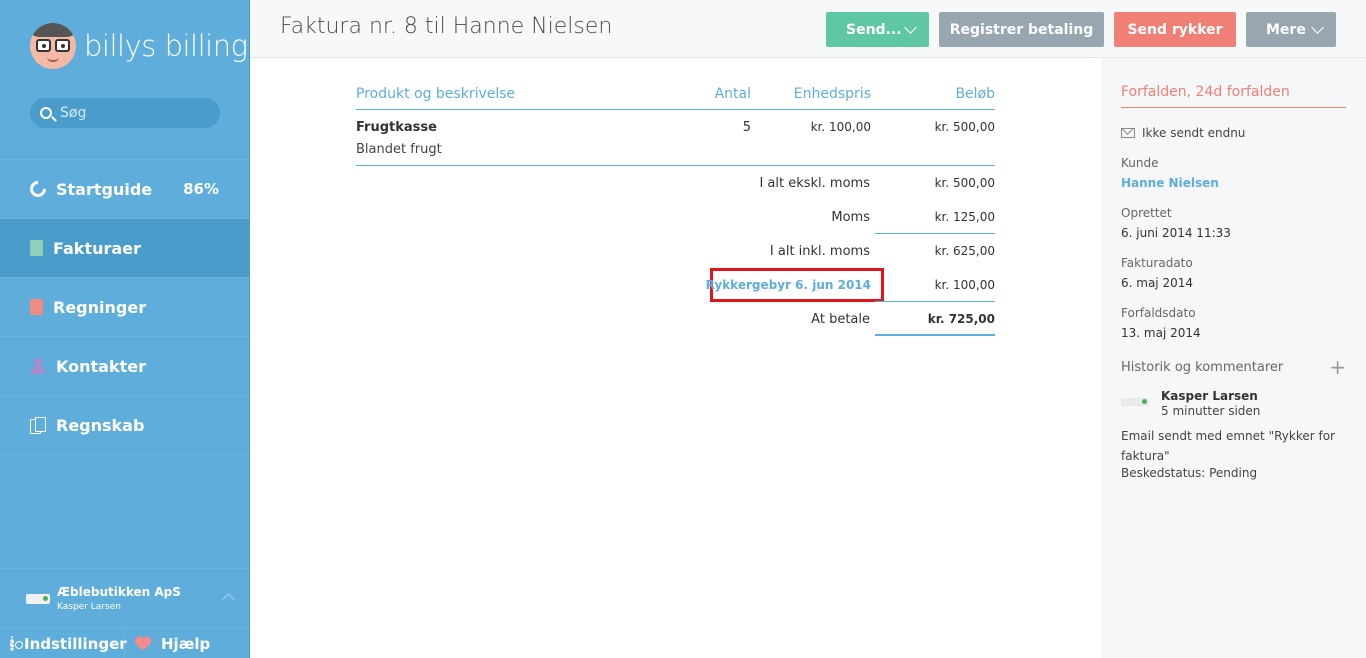 The height and width of the screenshot is (658, 1366). Describe the element at coordinates (186, 644) in the screenshot. I see `help-label: Hjælp` at that location.